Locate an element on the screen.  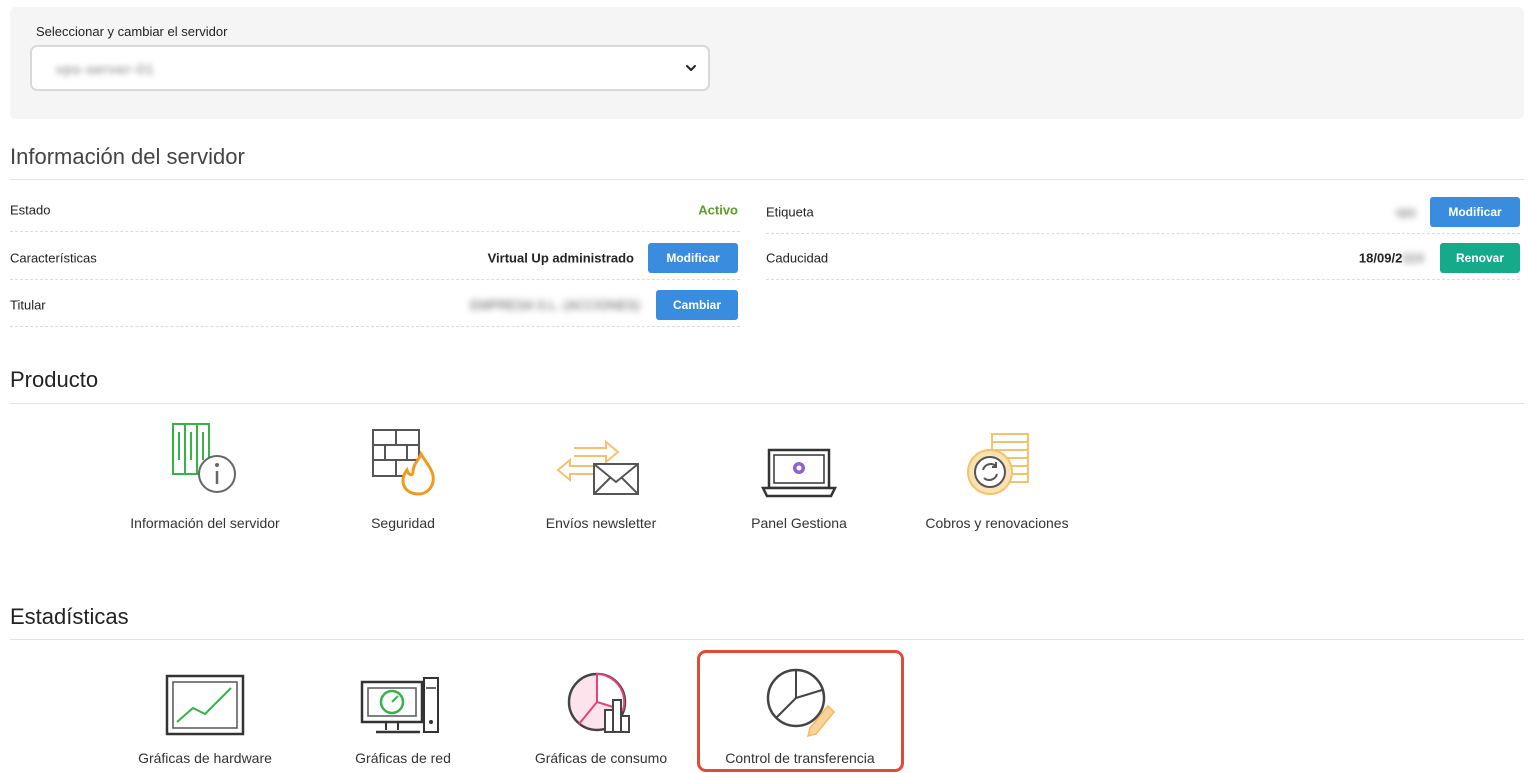
statistics-title: Estadísticas is located at coordinates (69, 616).